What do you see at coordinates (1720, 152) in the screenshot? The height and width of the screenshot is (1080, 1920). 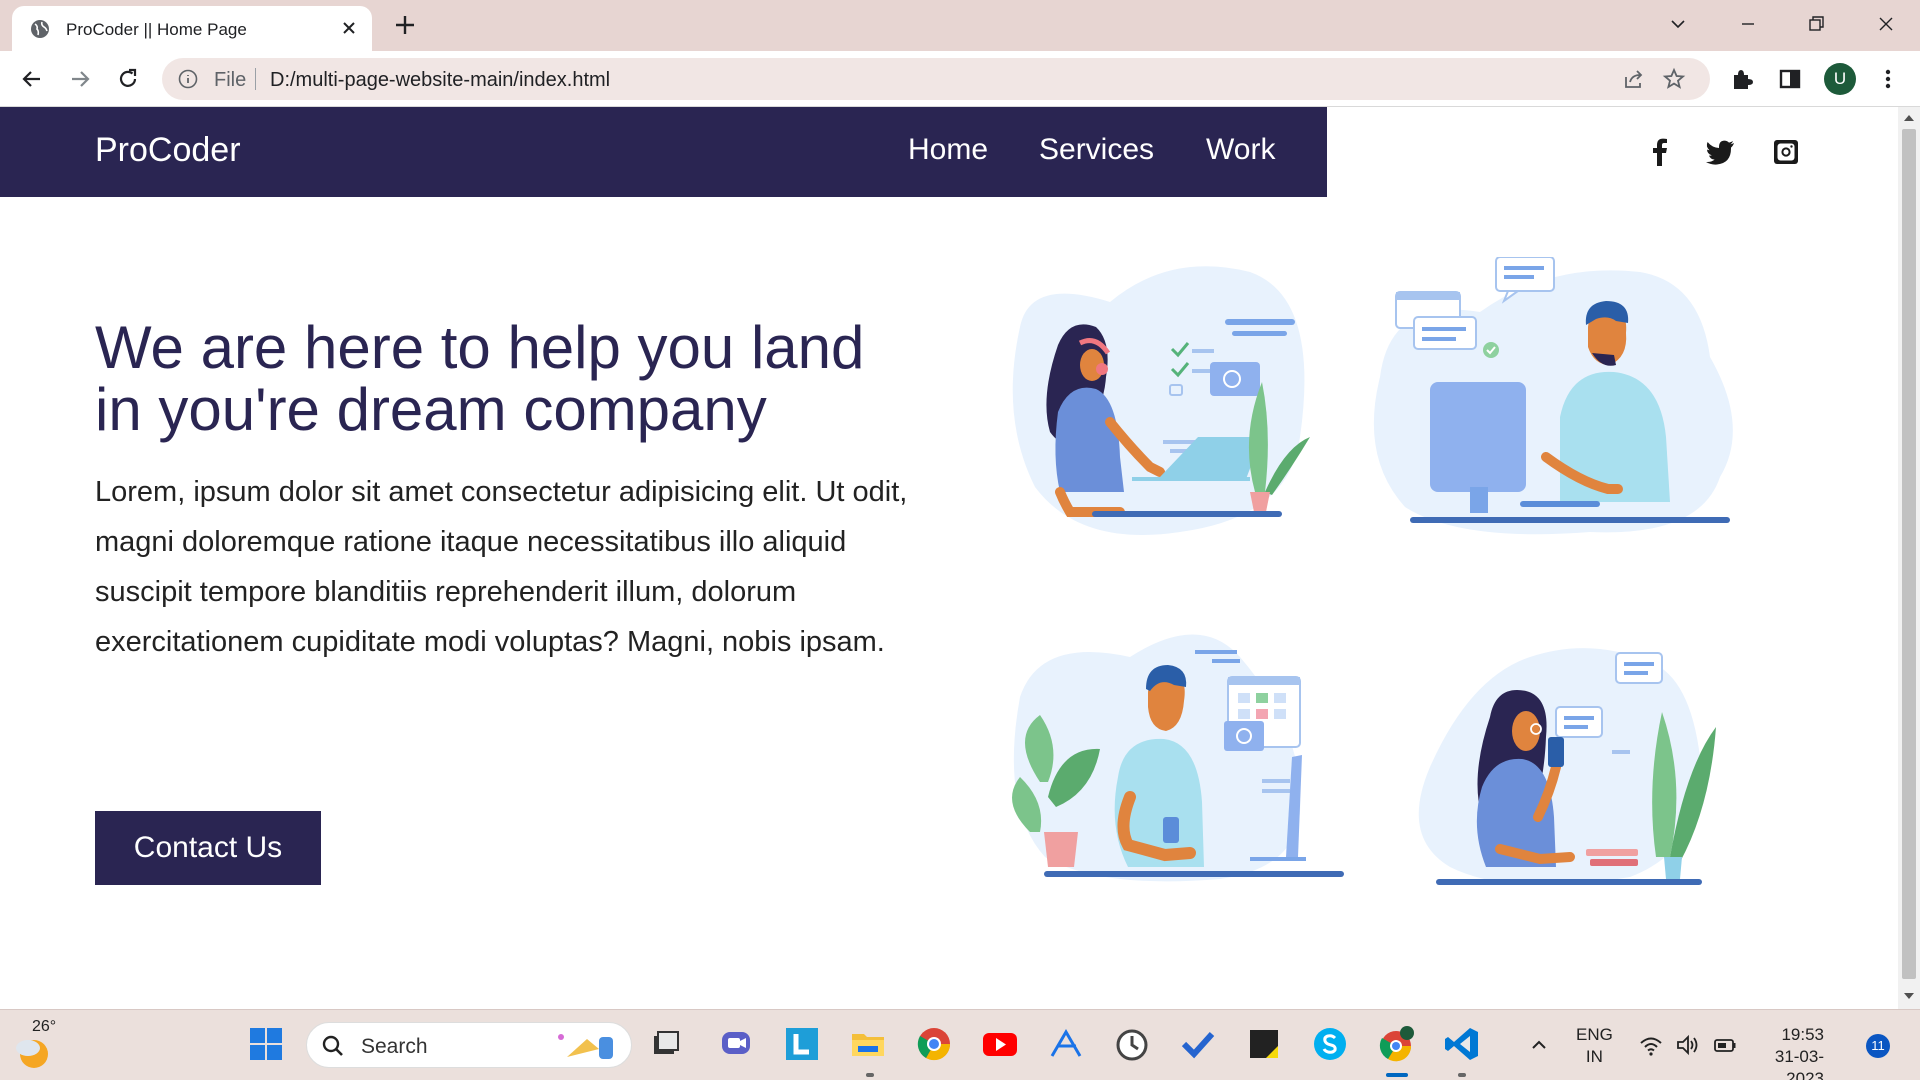 I see `twitter-icon` at bounding box center [1720, 152].